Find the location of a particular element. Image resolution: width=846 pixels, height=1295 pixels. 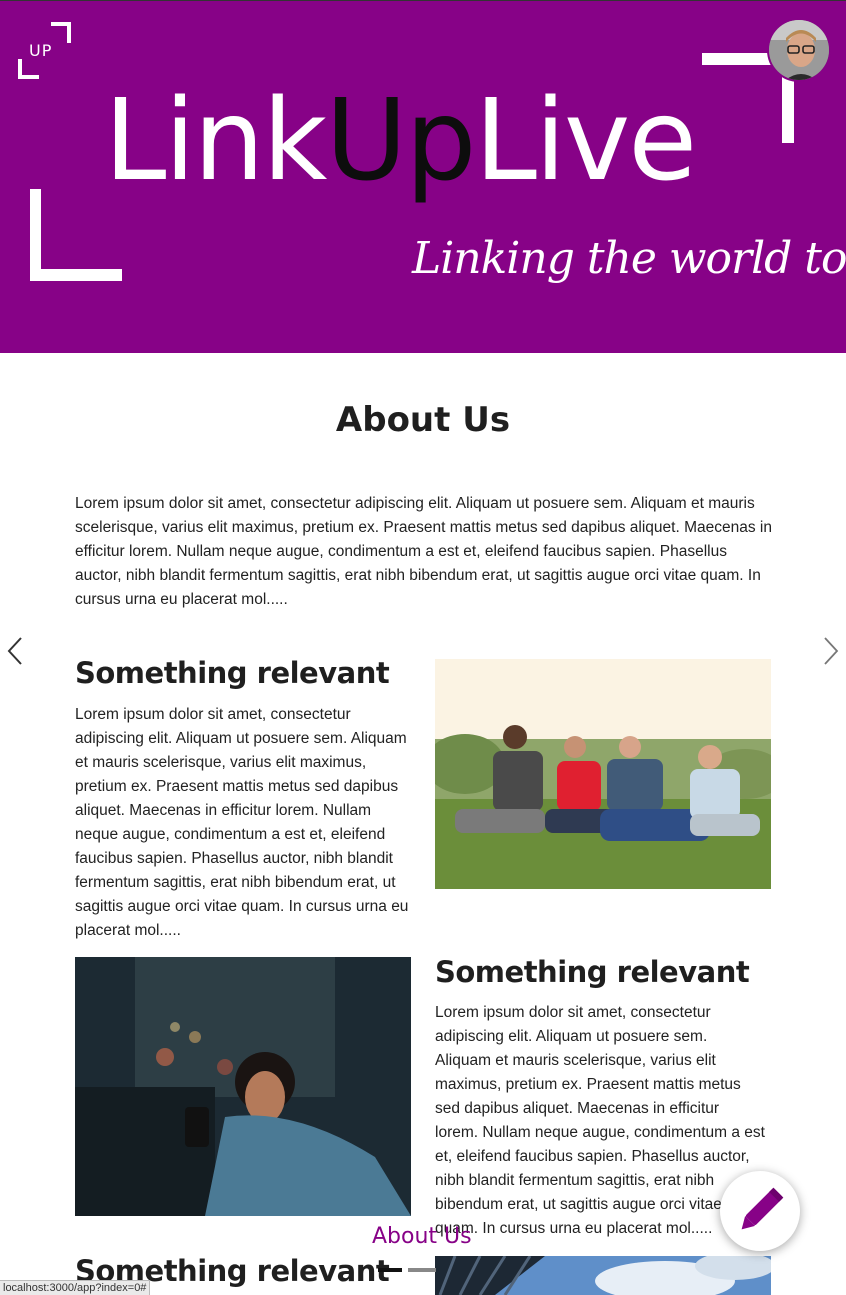

section-1-title: Something relevant is located at coordinates (232, 673).